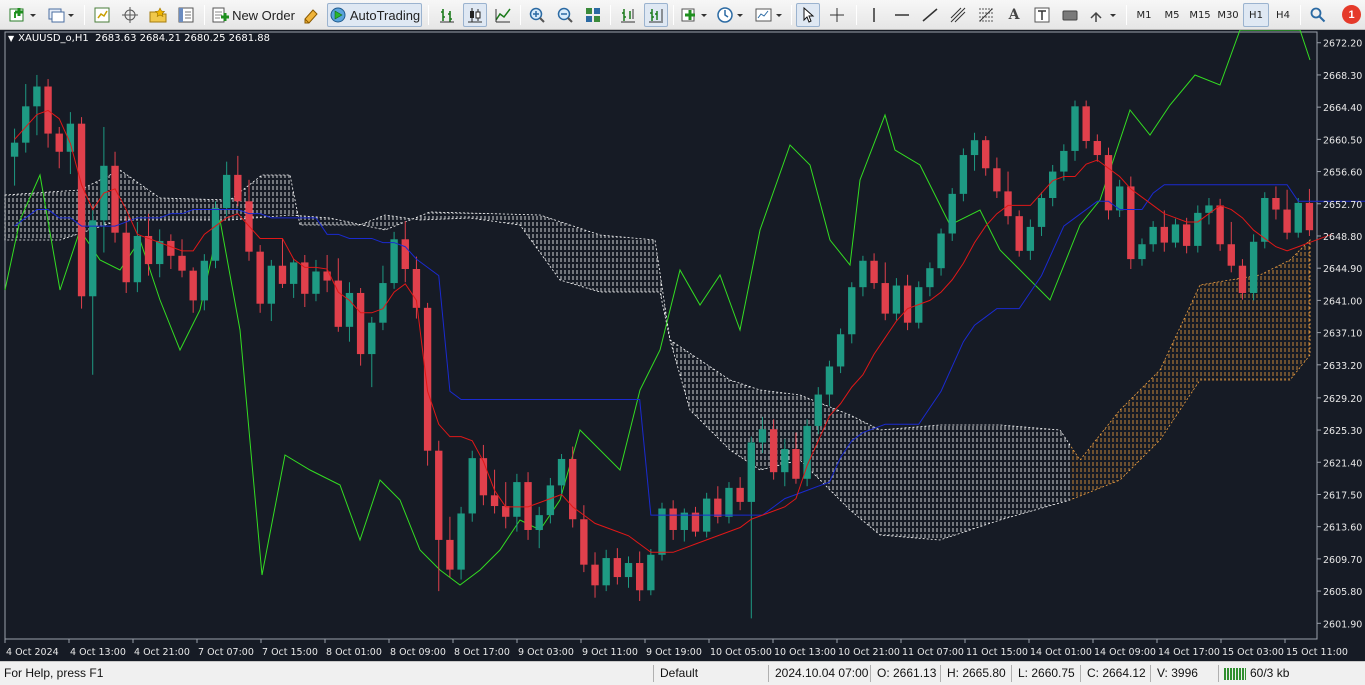 The image size is (1365, 685). Describe the element at coordinates (1342, 237) in the screenshot. I see `price-axis-label: 2648.80` at that location.